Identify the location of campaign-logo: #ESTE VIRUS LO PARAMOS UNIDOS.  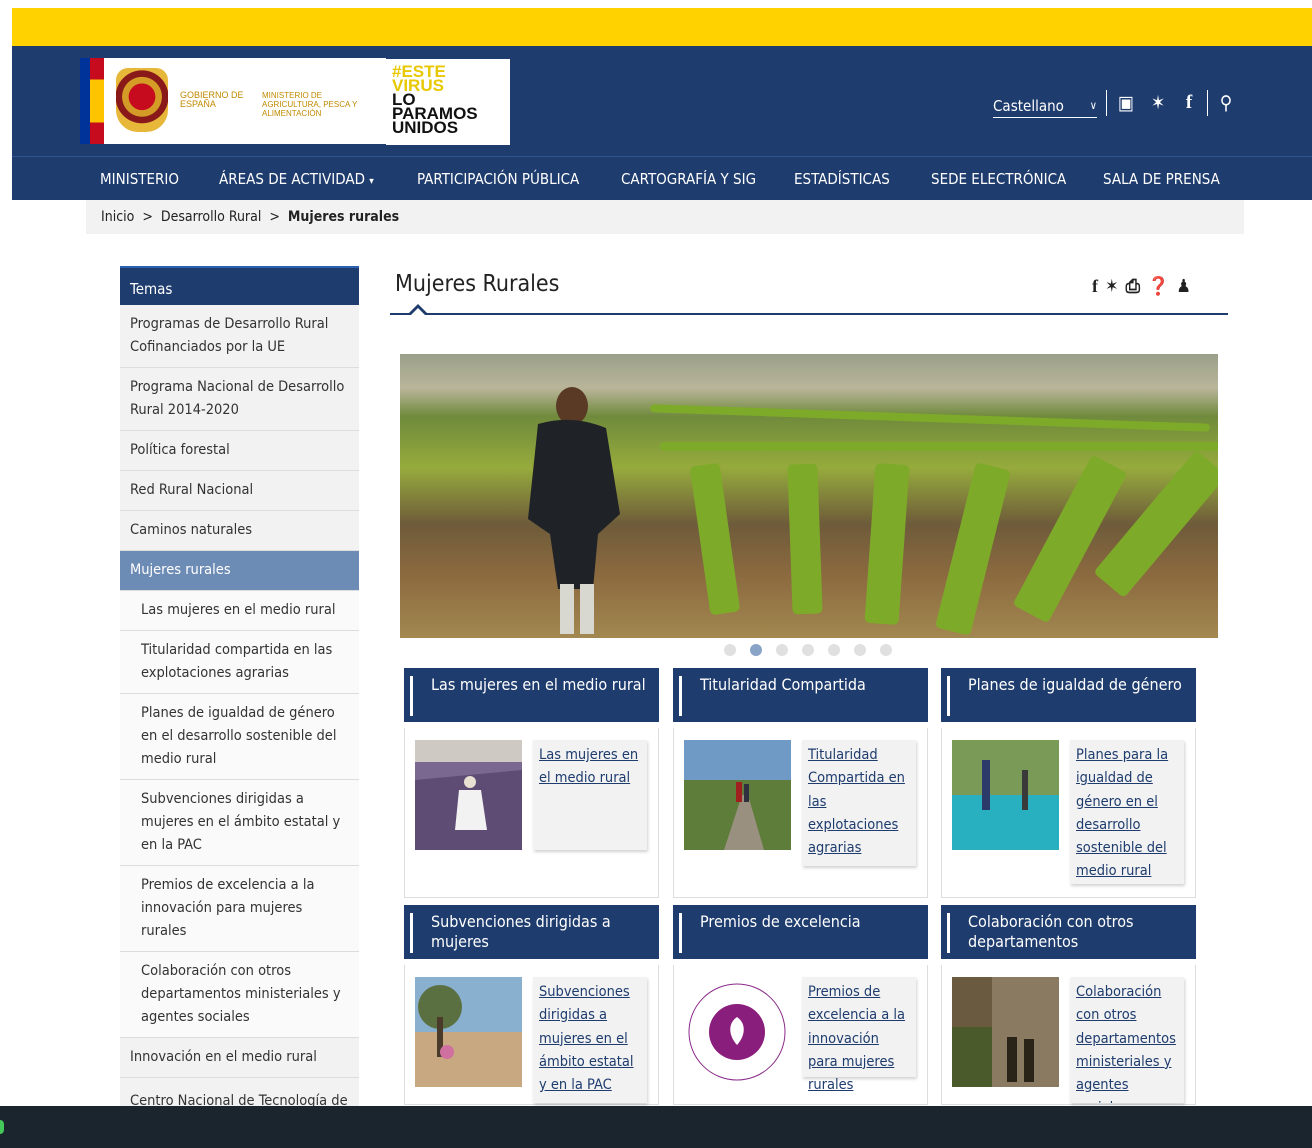
(448, 102).